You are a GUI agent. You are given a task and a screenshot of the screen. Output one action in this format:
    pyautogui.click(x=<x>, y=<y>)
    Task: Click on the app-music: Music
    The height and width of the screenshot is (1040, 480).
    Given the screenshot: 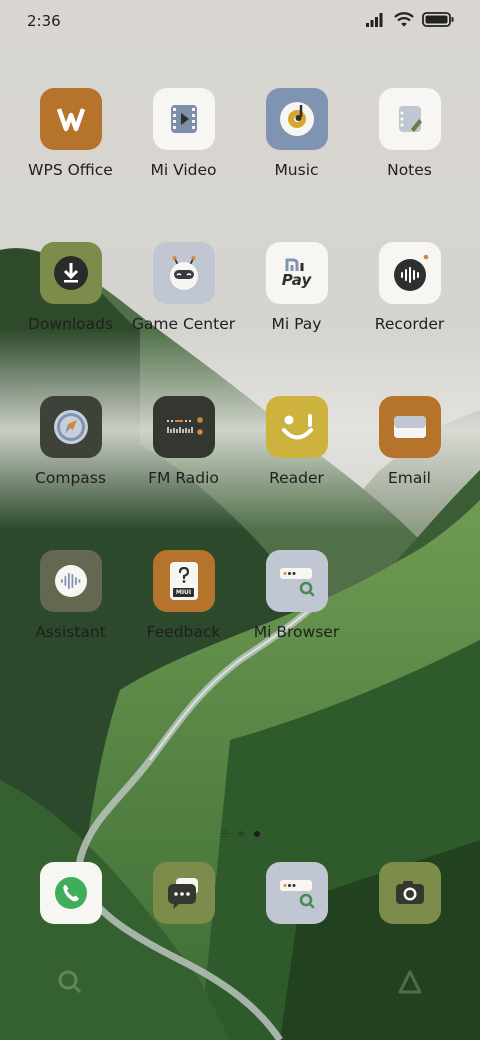 What is the action you would take?
    pyautogui.click(x=296, y=133)
    